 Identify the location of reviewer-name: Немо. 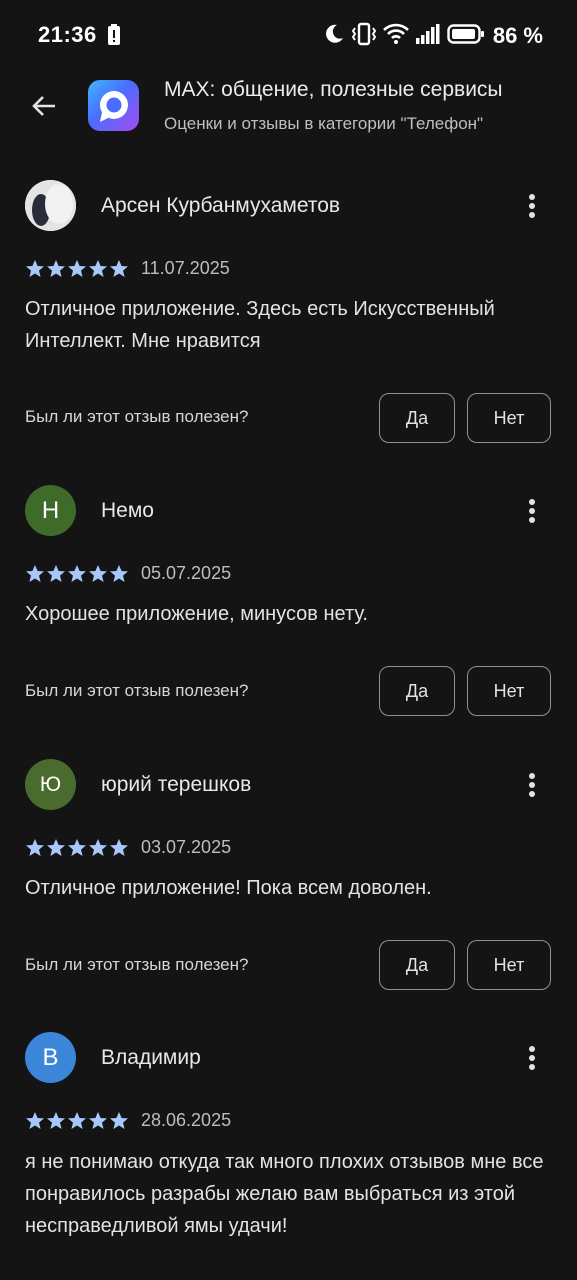
(127, 510).